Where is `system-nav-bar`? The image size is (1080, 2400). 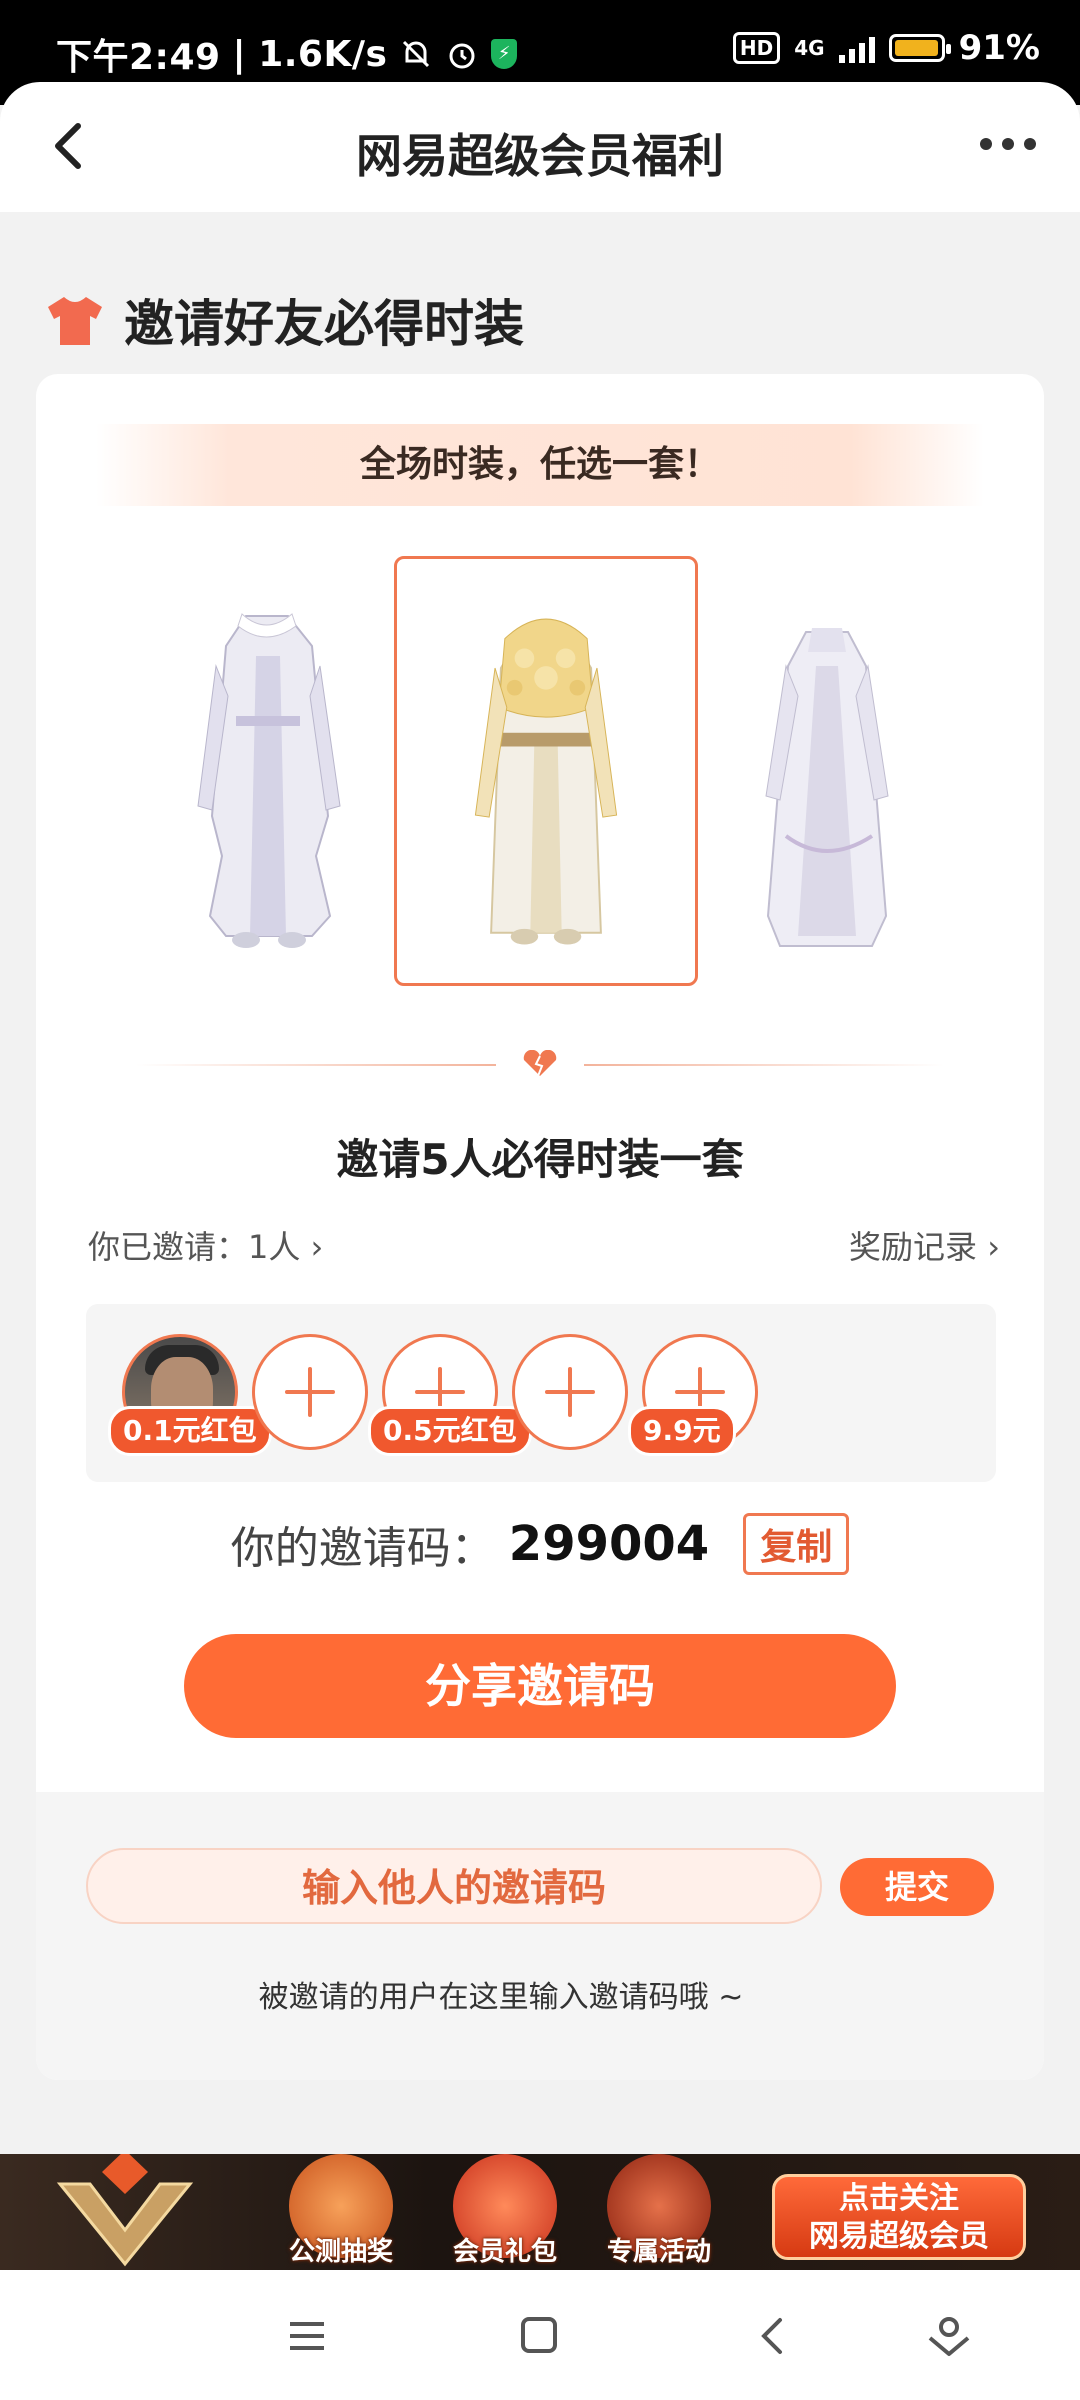
system-nav-bar is located at coordinates (540, 2335).